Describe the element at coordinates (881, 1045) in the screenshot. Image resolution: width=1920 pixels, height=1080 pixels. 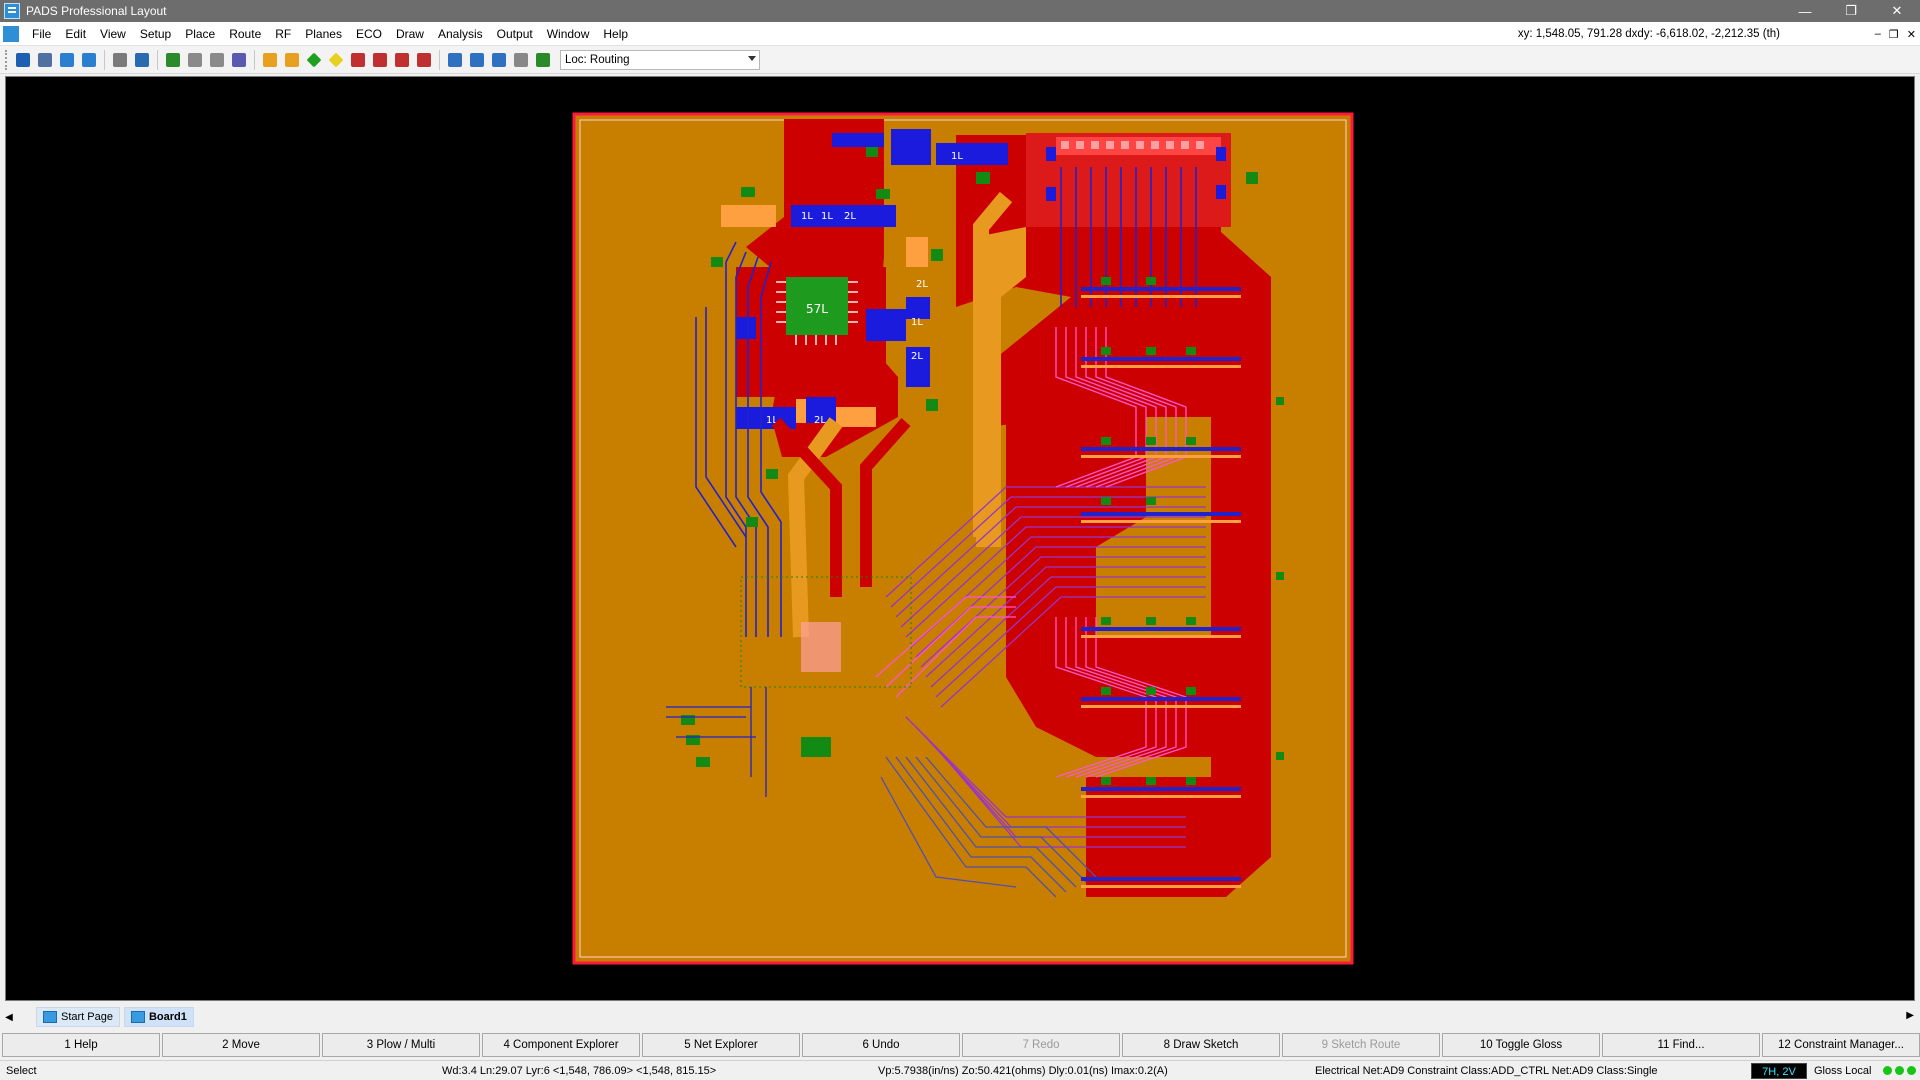
I see `fkey-6-button: 6 Undo` at that location.